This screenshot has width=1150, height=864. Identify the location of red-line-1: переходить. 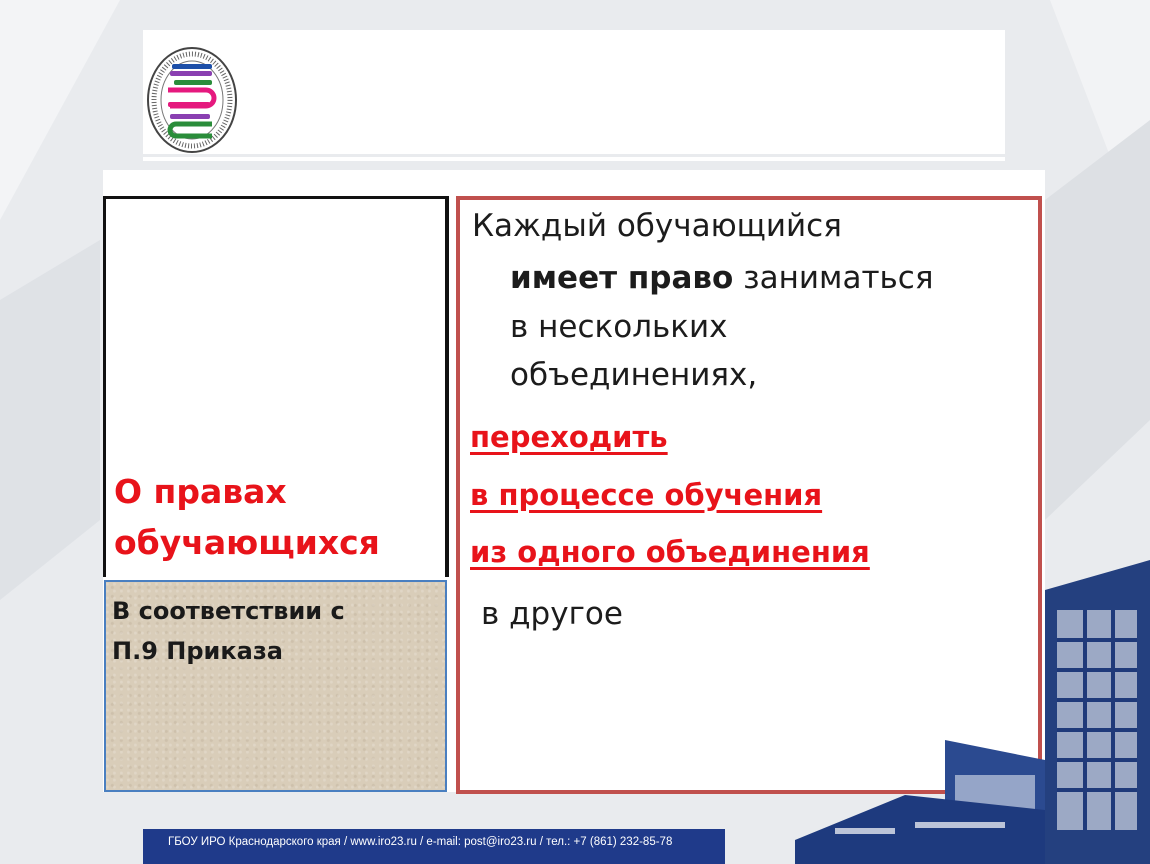
(569, 437).